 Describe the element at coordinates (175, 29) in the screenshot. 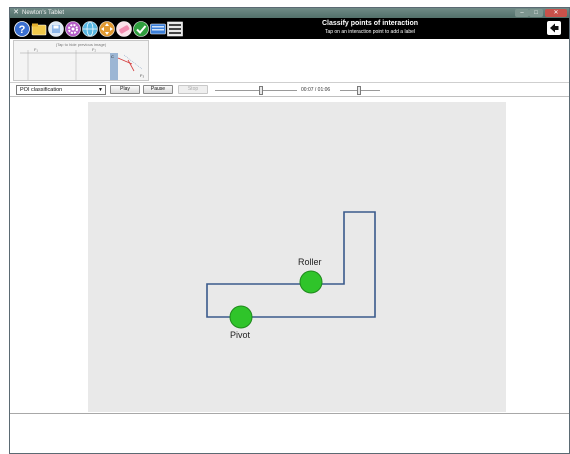

I see `film-icon` at that location.